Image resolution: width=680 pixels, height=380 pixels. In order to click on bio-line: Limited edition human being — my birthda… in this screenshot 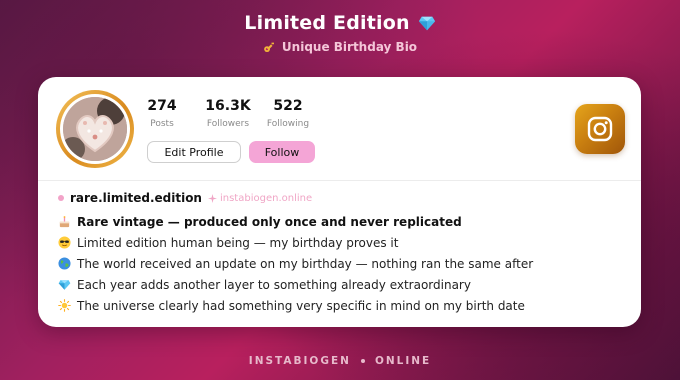, I will do `click(339, 242)`.